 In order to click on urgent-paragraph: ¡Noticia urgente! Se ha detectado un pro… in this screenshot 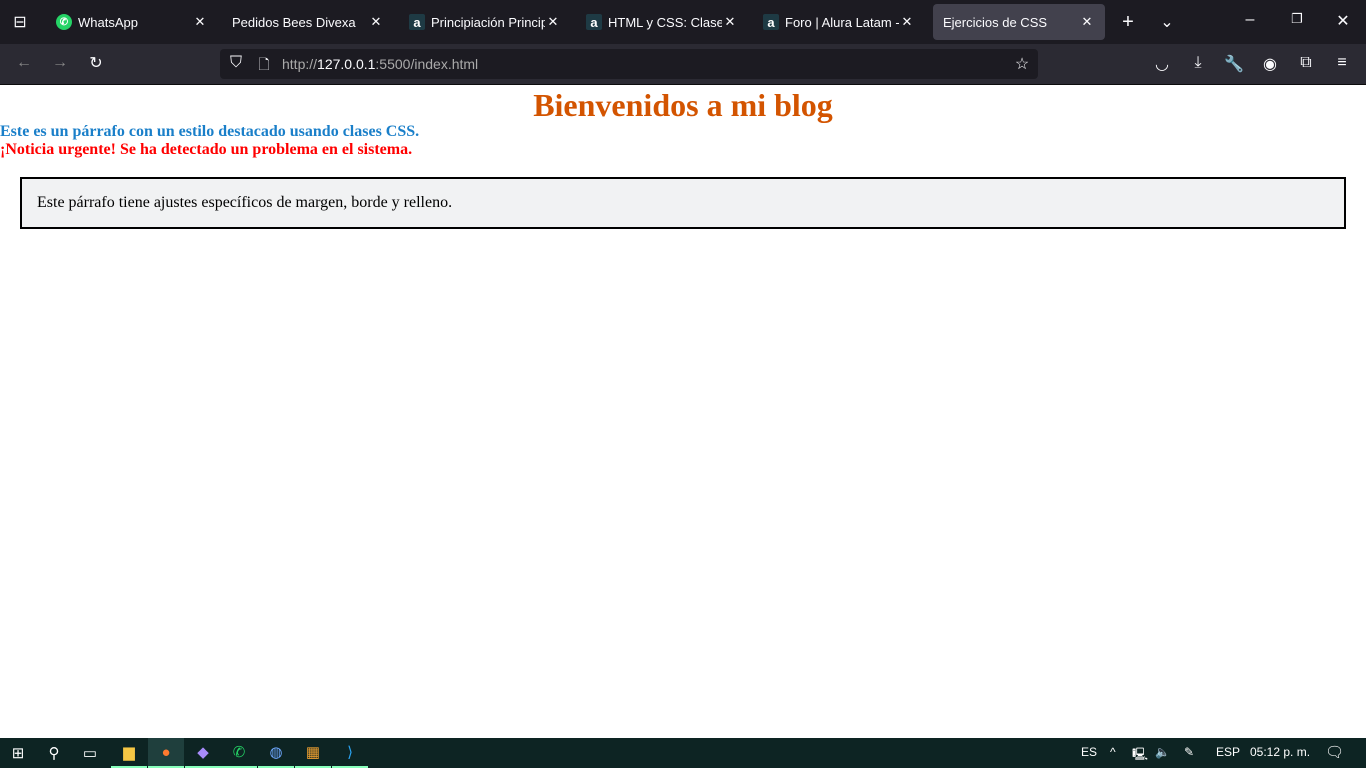, I will do `click(206, 149)`.